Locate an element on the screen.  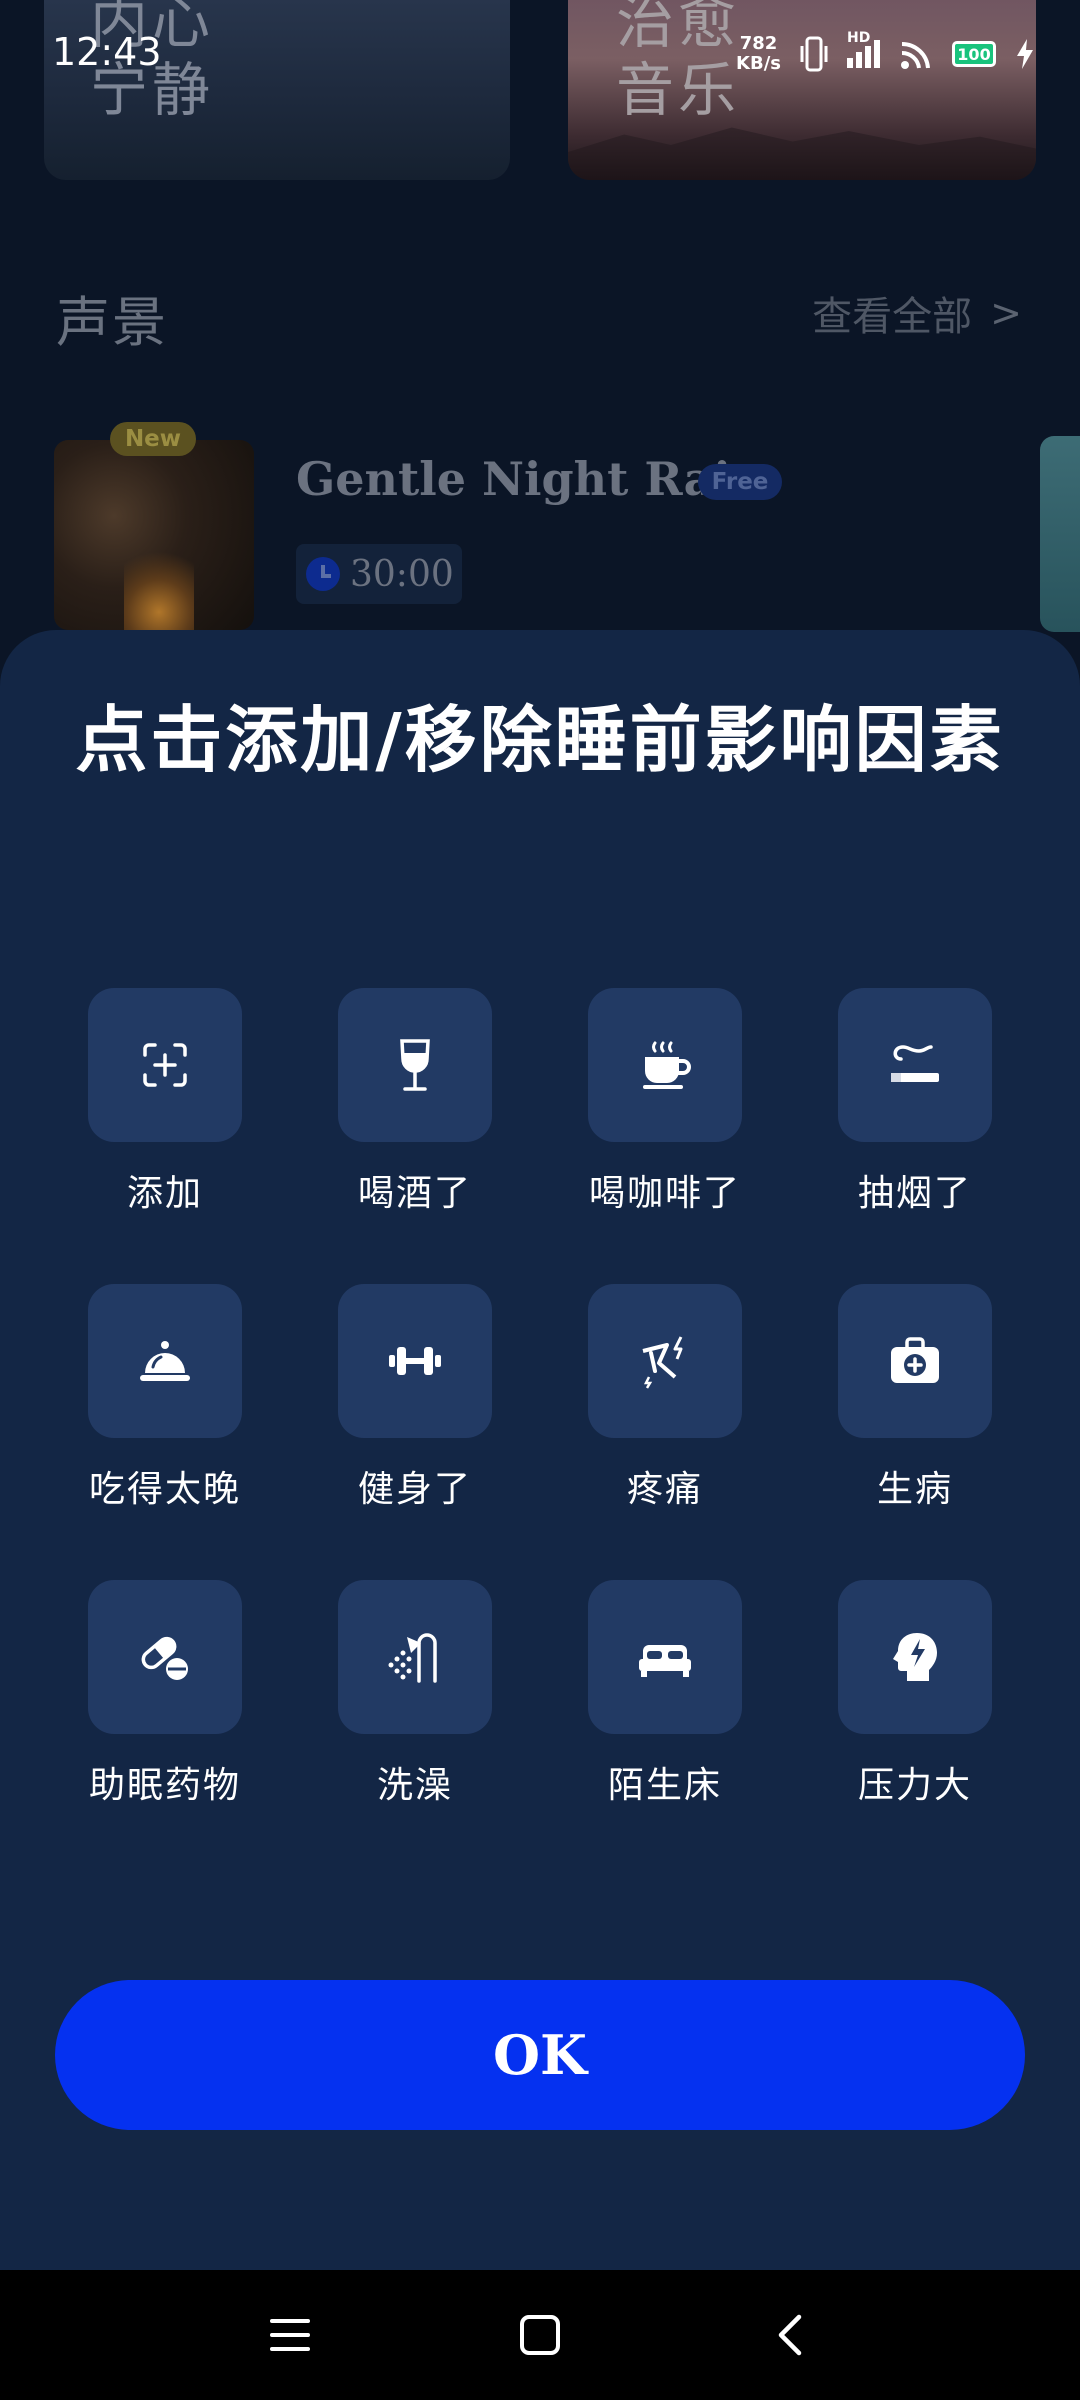
recent-apps-button is located at coordinates (290, 2335).